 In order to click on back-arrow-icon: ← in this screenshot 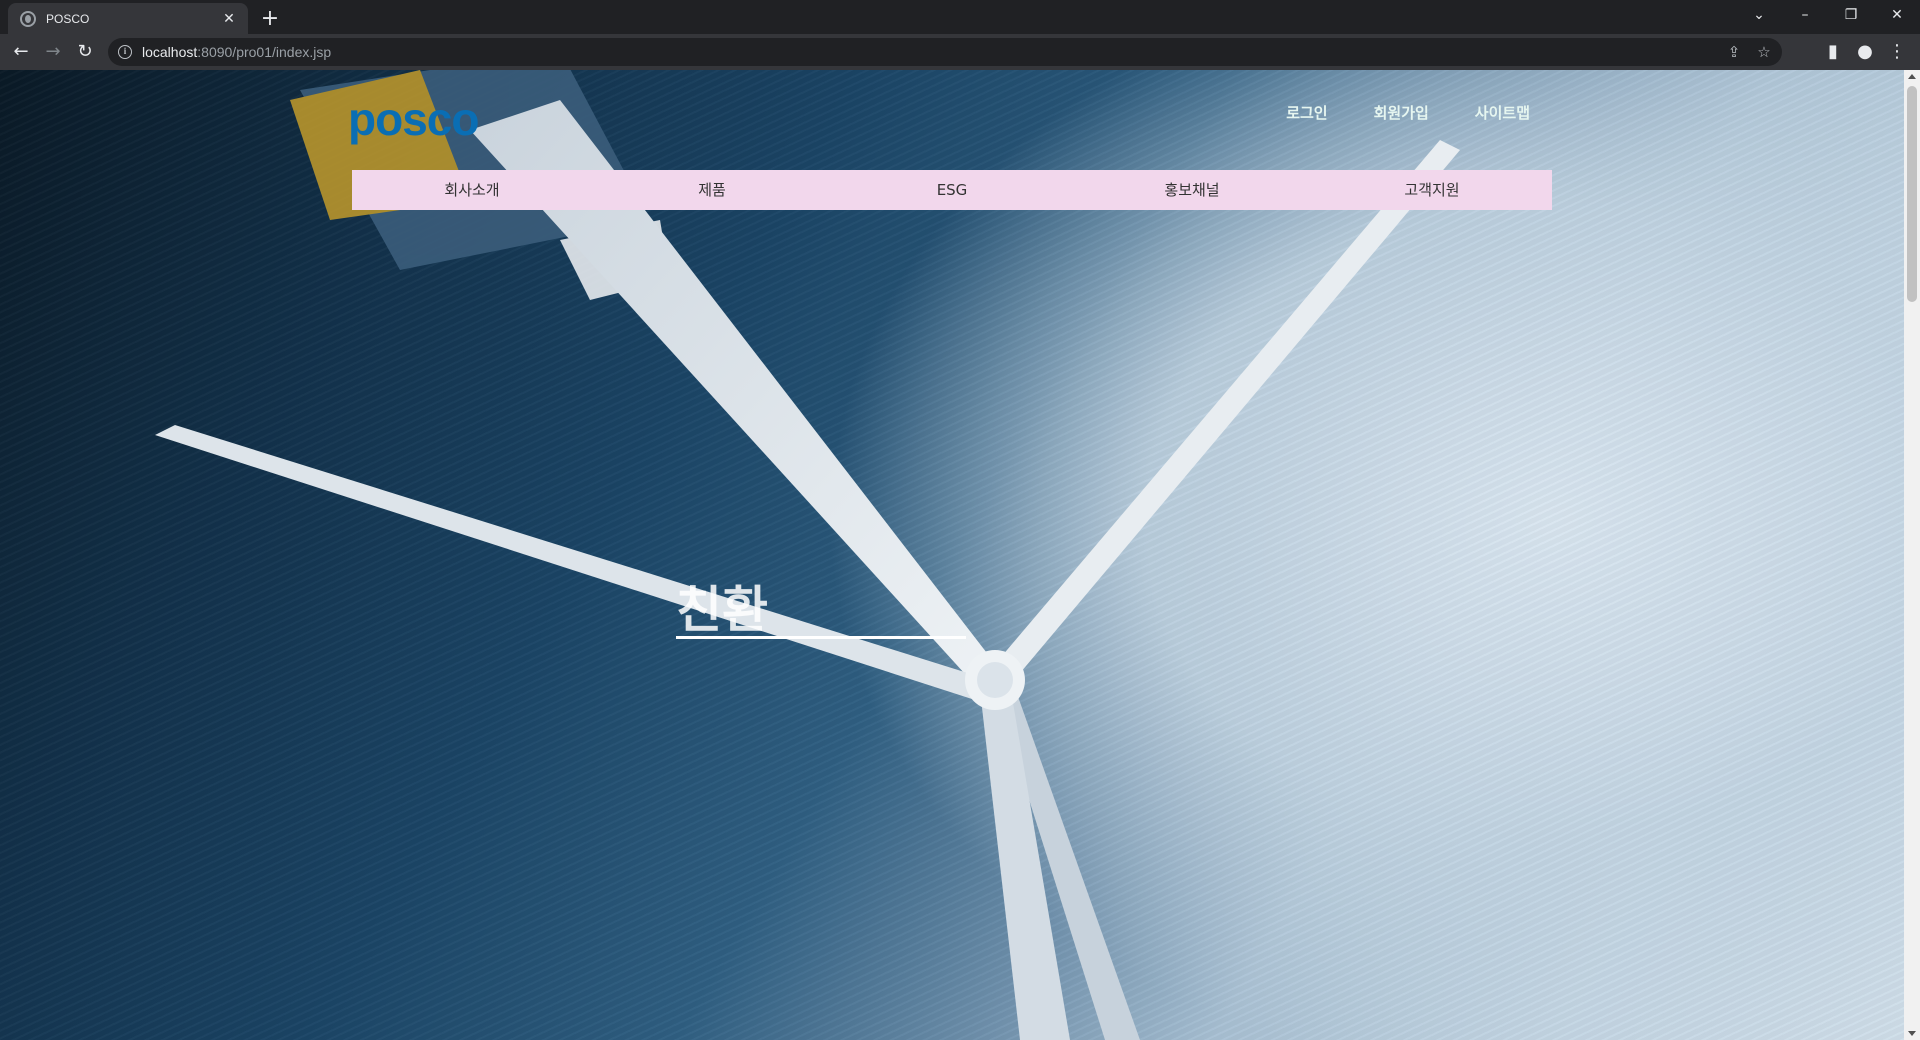, I will do `click(21, 52)`.